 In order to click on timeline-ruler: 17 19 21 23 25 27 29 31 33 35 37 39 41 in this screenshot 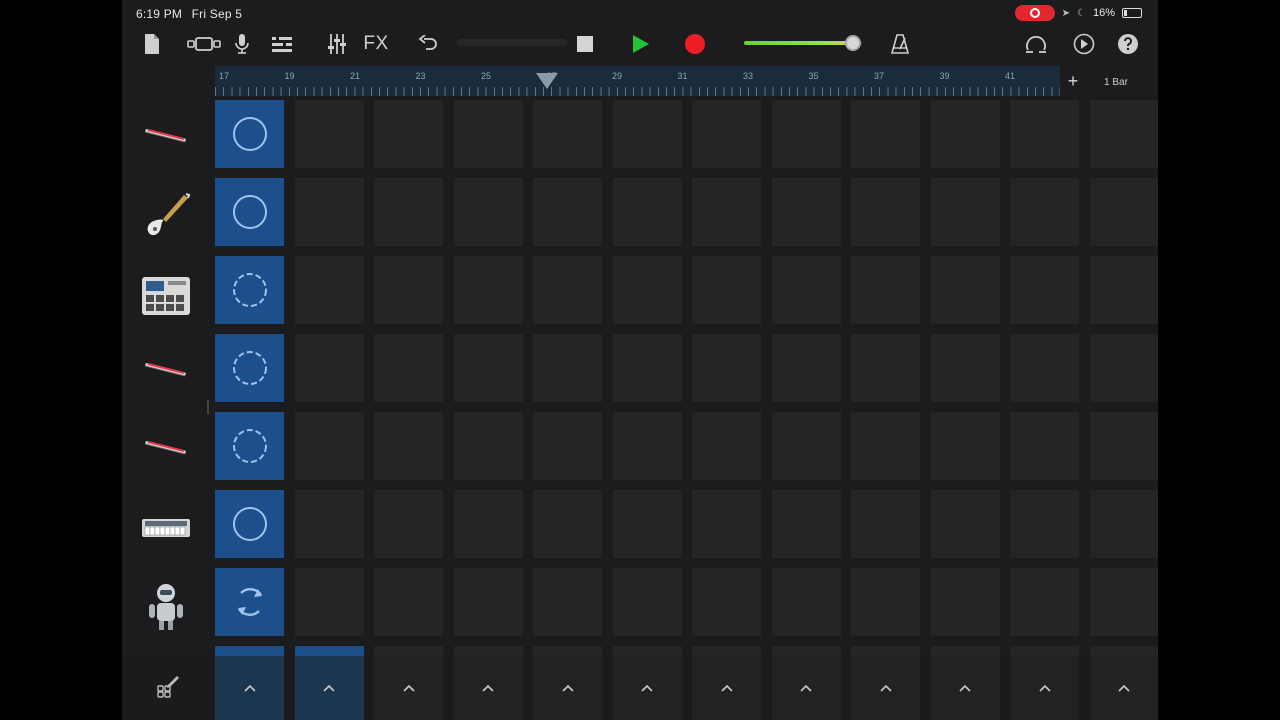, I will do `click(637, 81)`.